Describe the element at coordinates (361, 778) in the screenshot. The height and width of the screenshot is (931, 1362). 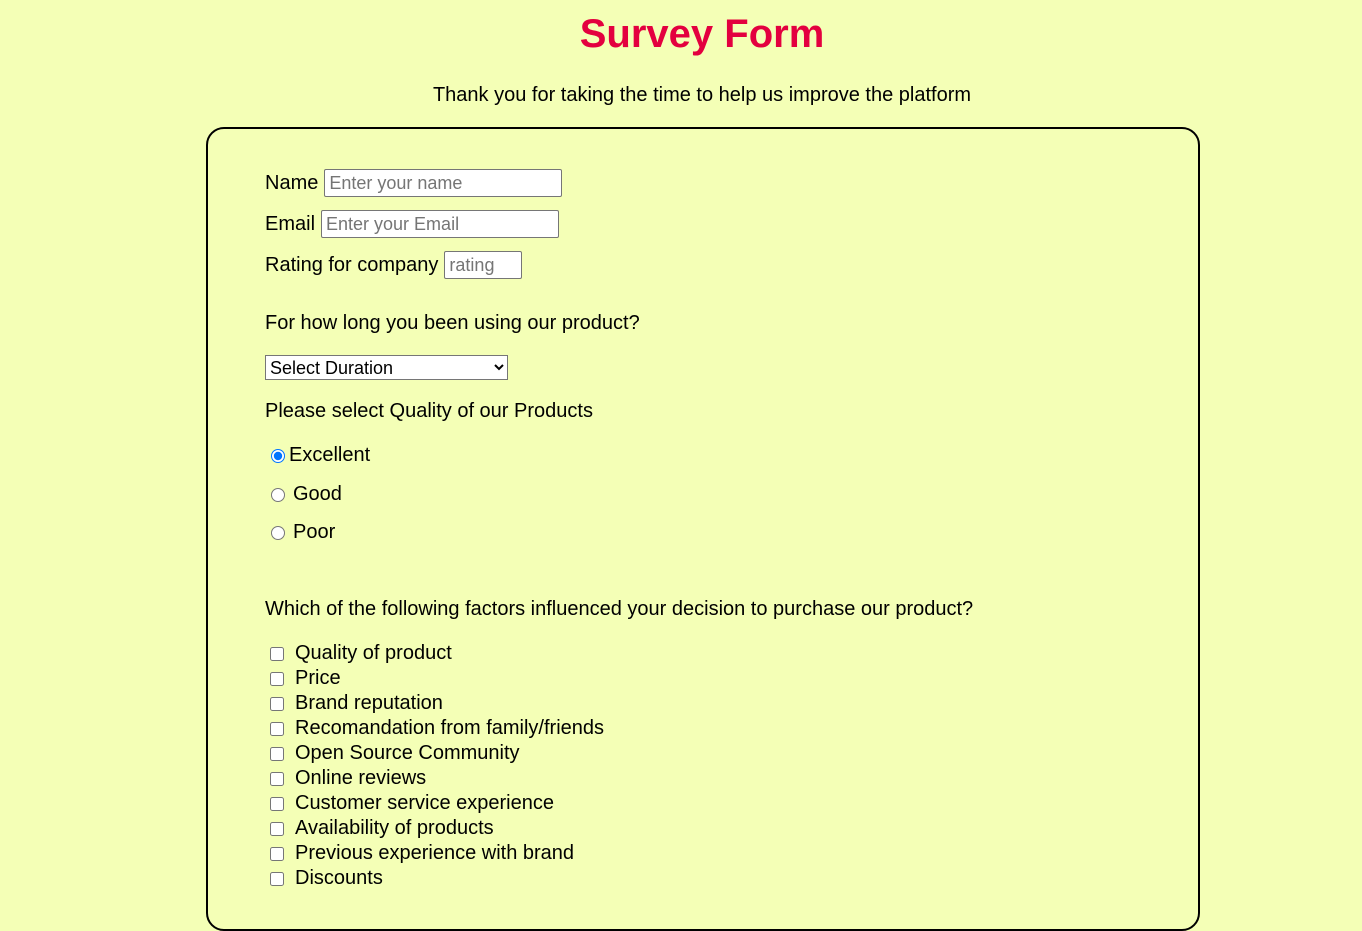
I see `factor-label: Online reviews` at that location.